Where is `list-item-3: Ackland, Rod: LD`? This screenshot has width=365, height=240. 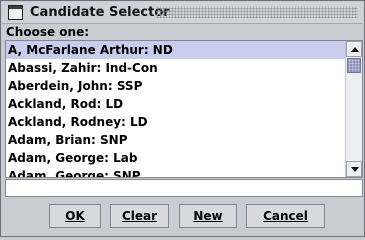 list-item-3: Ackland, Rod: LD is located at coordinates (176, 104).